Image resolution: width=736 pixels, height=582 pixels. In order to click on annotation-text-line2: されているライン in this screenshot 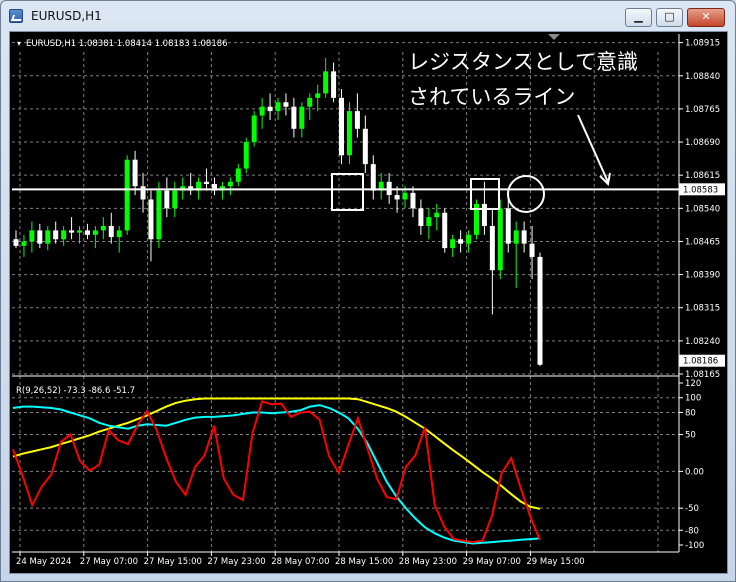, I will do `click(491, 97)`.